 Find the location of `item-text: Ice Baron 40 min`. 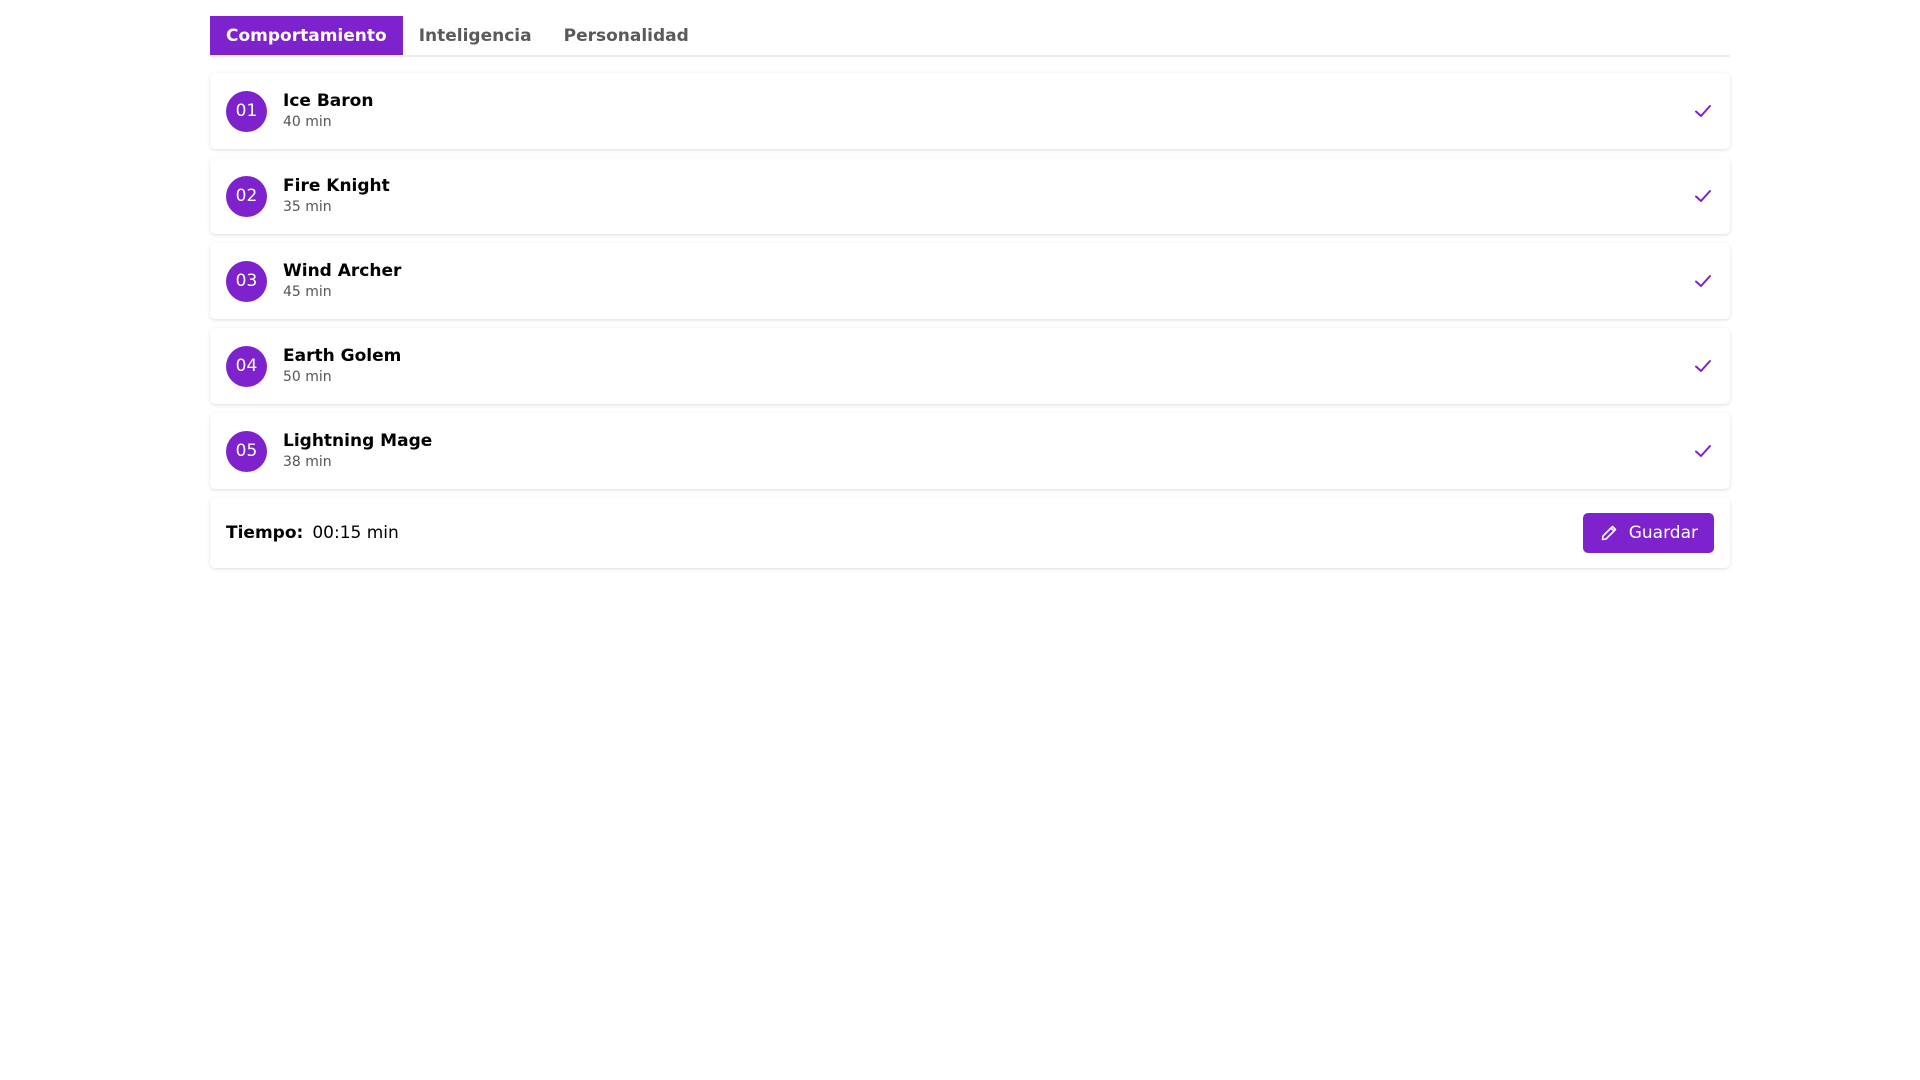

item-text: Ice Baron 40 min is located at coordinates (328, 111).